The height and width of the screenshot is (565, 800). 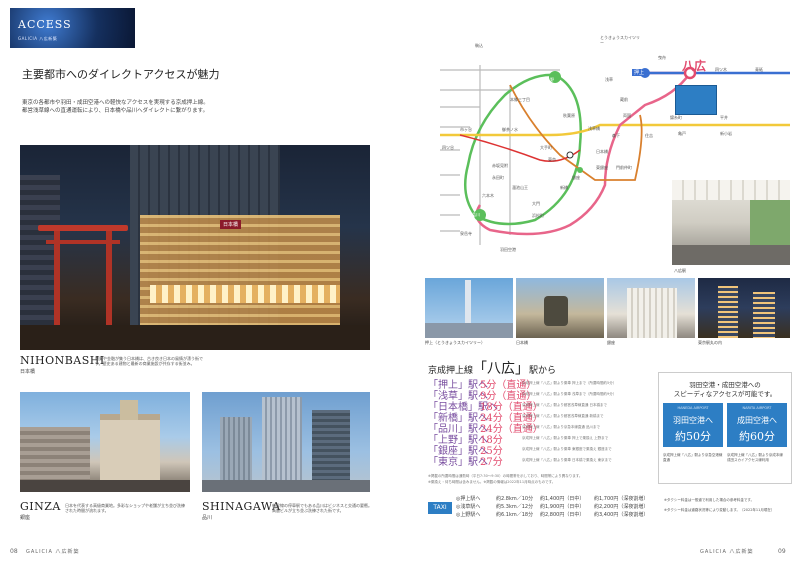 What do you see at coordinates (466, 233) in the screenshot?
I see `map-station-sengakuji: 泉岳寺` at bounding box center [466, 233].